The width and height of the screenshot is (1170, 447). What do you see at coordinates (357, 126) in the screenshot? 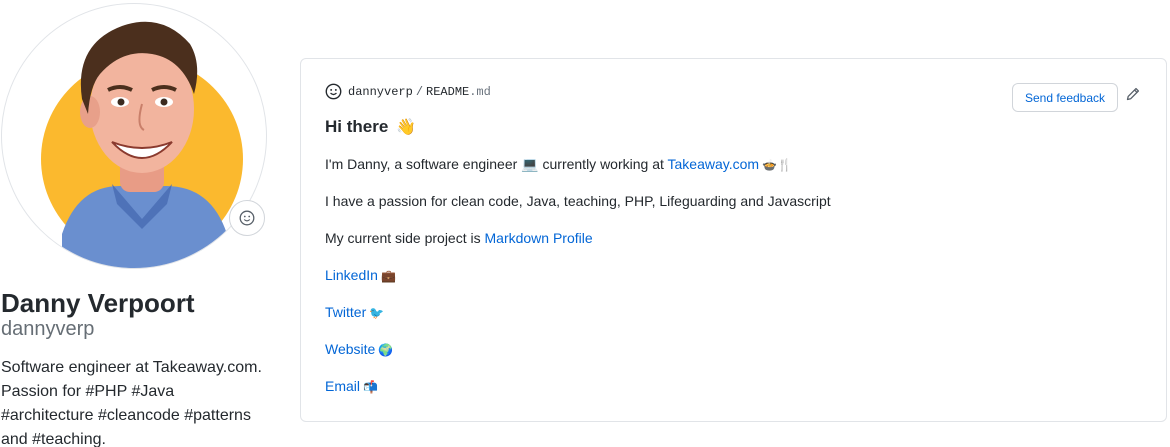
I see `readme-heading-text: Hi there` at bounding box center [357, 126].